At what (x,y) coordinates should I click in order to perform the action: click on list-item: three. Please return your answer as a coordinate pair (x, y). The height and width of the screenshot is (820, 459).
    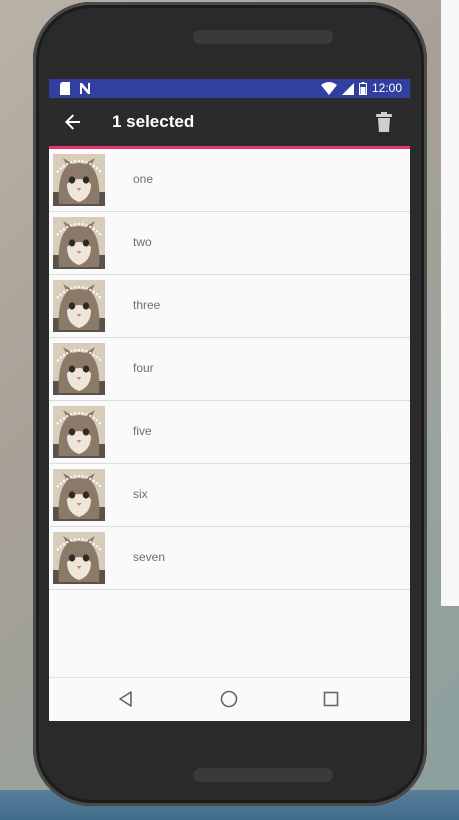
    Looking at the image, I should click on (229, 306).